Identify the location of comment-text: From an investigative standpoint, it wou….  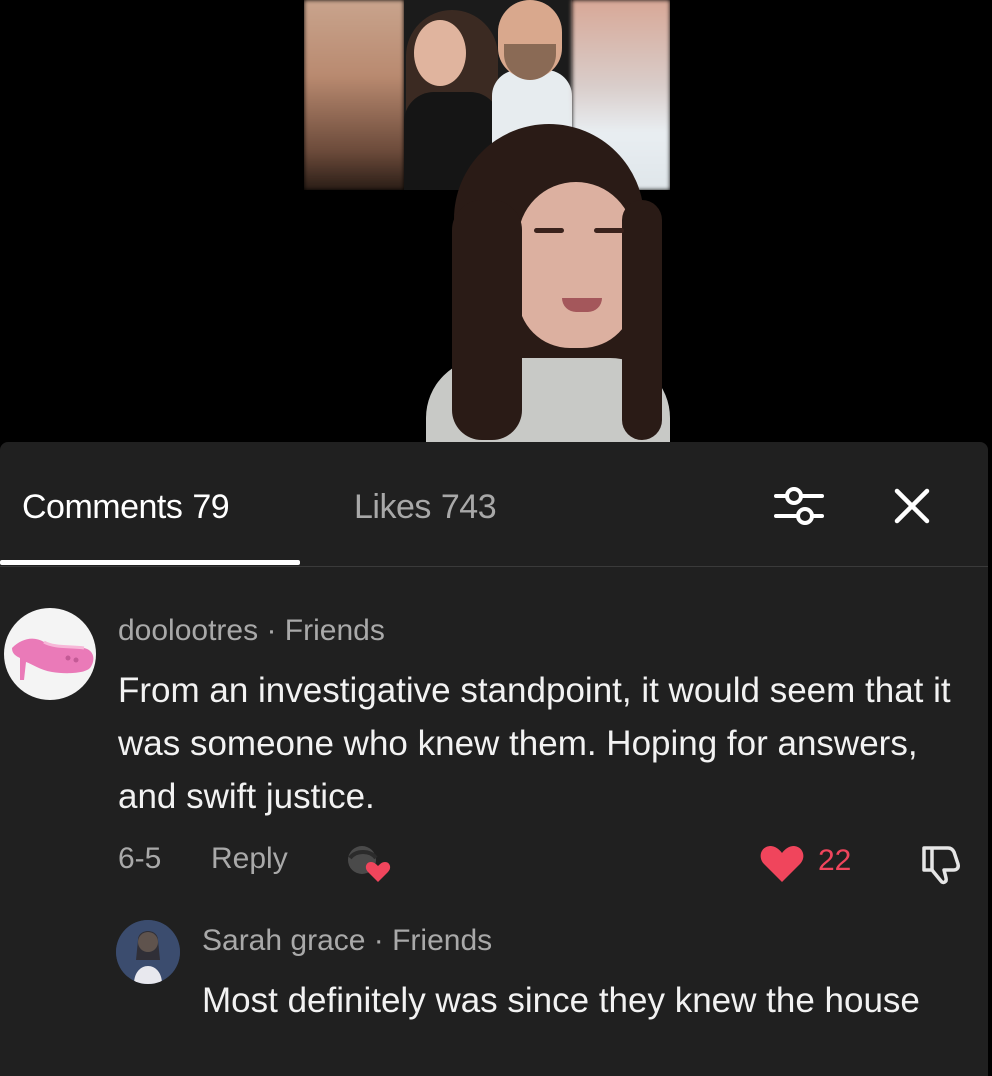
(534, 743).